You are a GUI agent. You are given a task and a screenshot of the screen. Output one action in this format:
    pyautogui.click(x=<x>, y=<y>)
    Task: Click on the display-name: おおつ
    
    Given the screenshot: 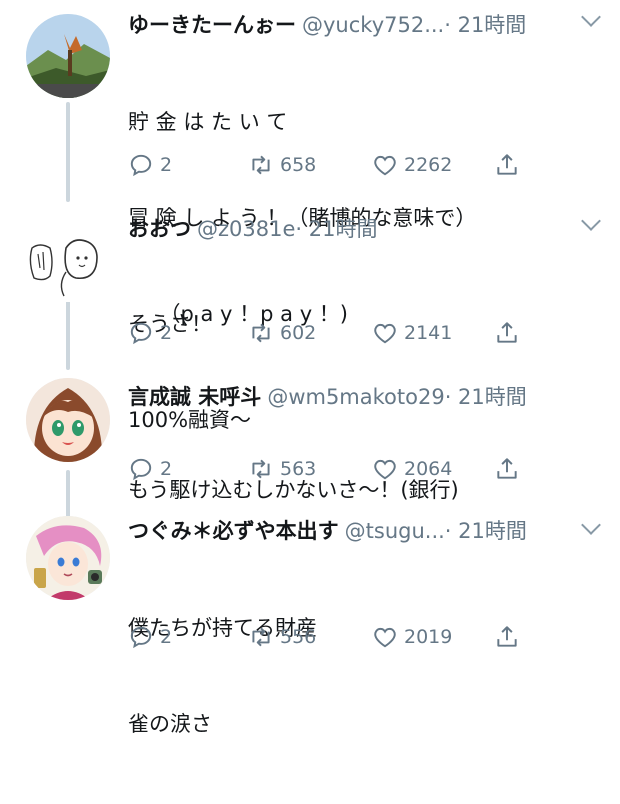 What is the action you would take?
    pyautogui.click(x=159, y=229)
    